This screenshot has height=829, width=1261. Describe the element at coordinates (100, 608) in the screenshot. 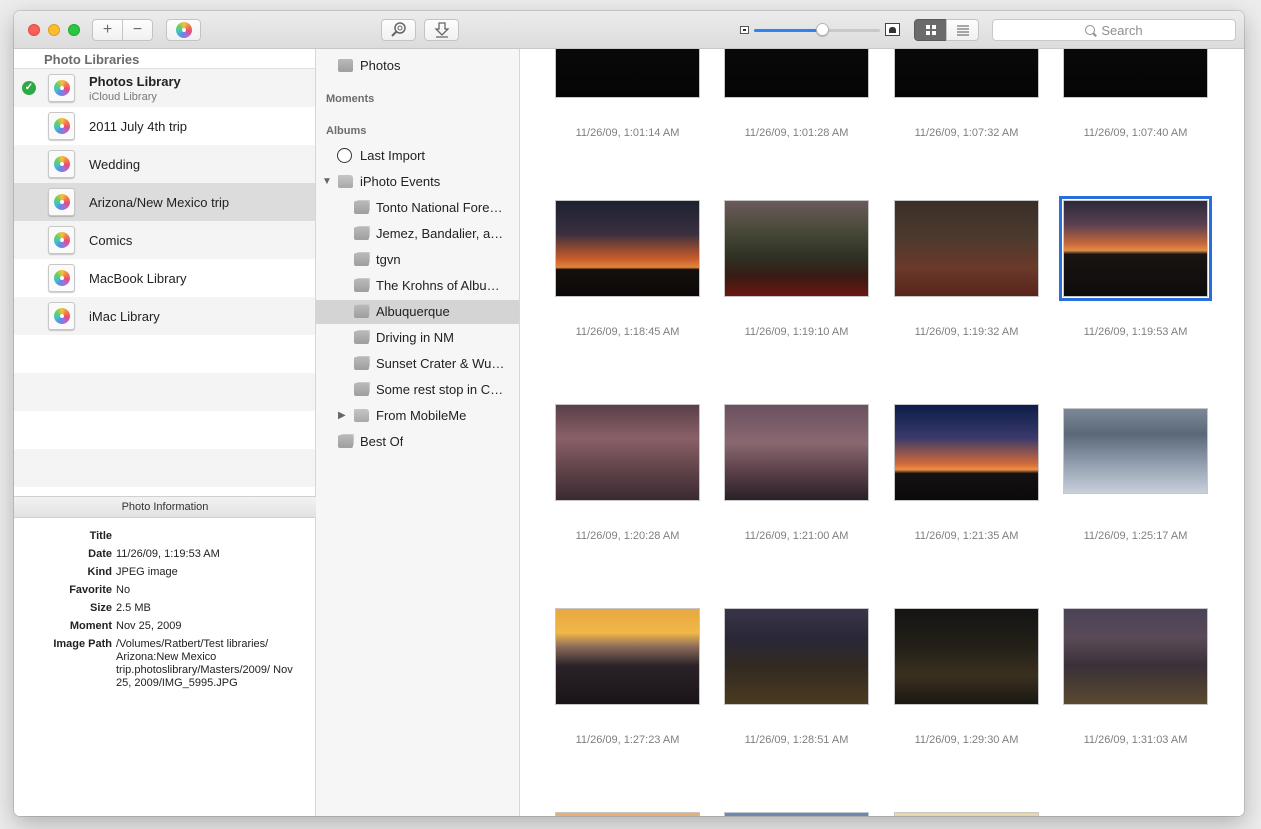

I see `info-key: Size` at that location.